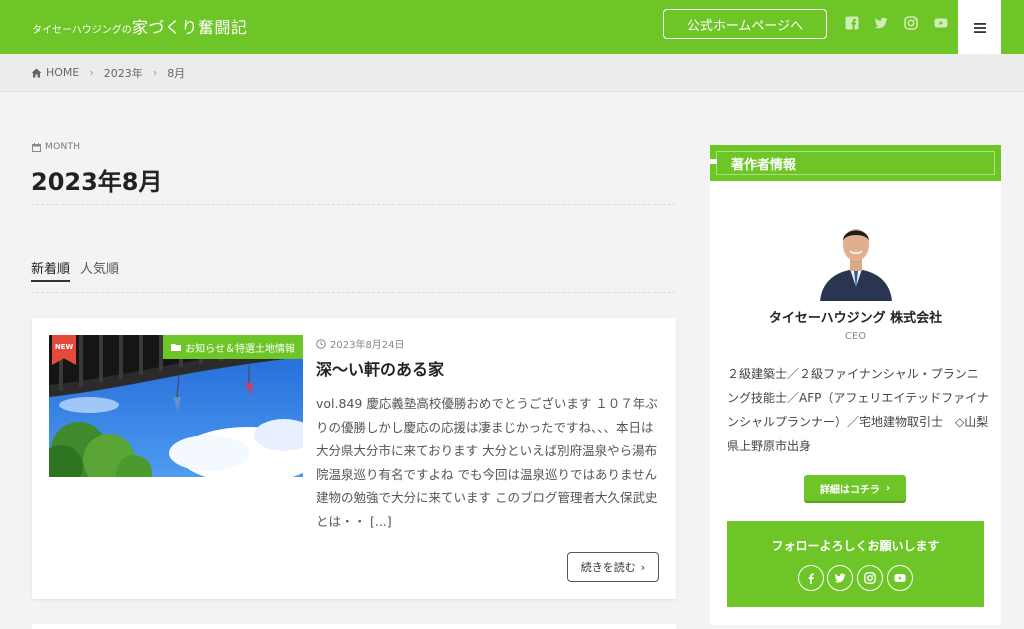 This screenshot has width=1024, height=629. I want to click on author-name: タイセーハウジング 株式会社, so click(855, 318).